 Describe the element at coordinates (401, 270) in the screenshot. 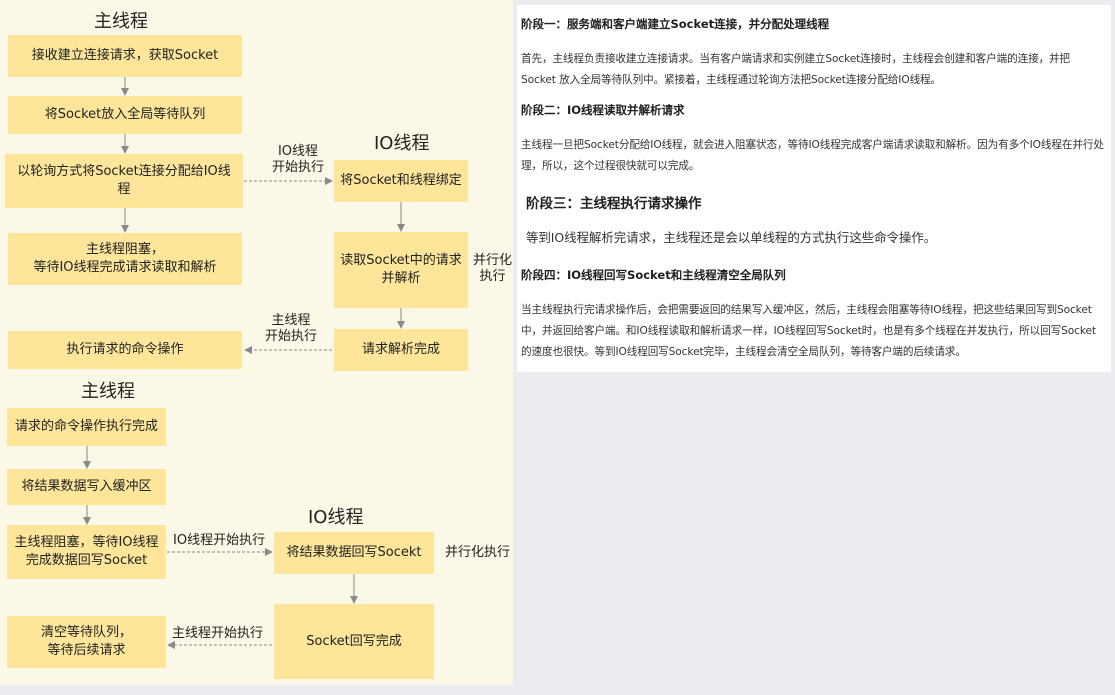

I see `d1-io-read-parse: 读取Socket中的请求 并解析` at that location.